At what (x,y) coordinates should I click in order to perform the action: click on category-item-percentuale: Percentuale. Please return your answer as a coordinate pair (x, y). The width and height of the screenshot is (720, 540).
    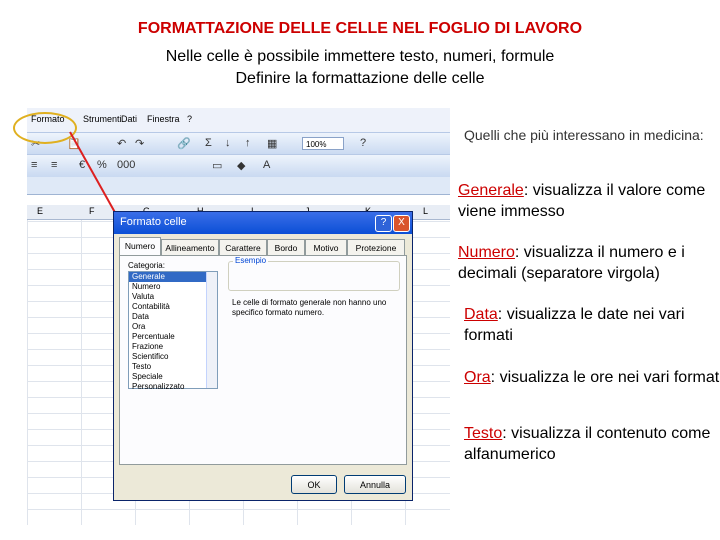
    Looking at the image, I should click on (173, 337).